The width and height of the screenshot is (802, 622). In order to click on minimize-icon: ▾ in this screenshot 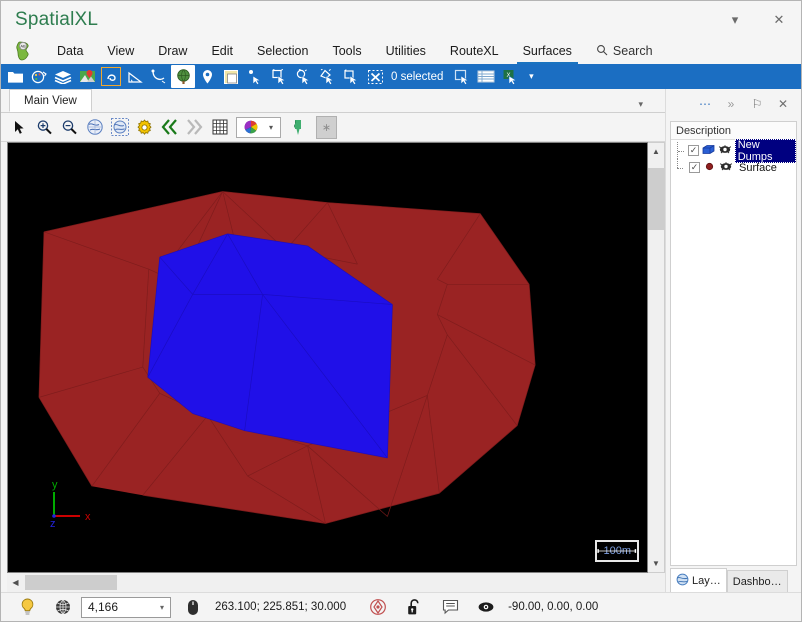, I will do `click(735, 19)`.